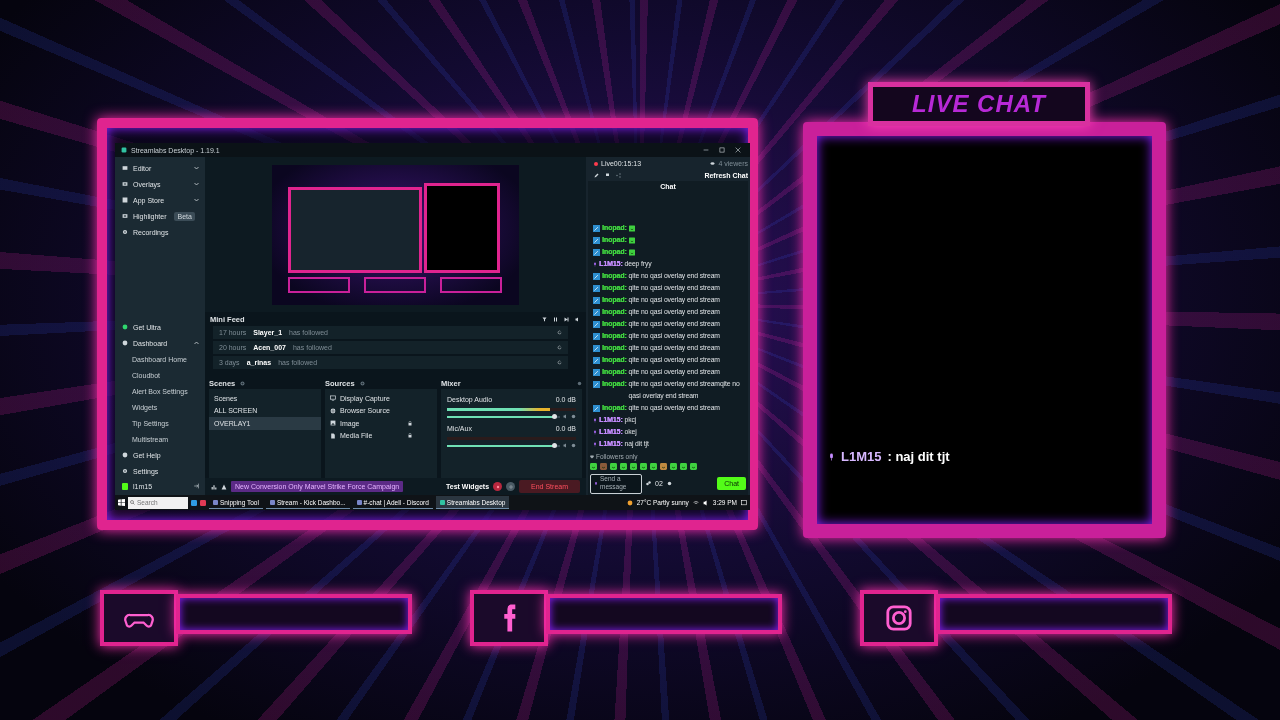 This screenshot has height=720, width=1280. I want to click on sun-icon, so click(629, 502).